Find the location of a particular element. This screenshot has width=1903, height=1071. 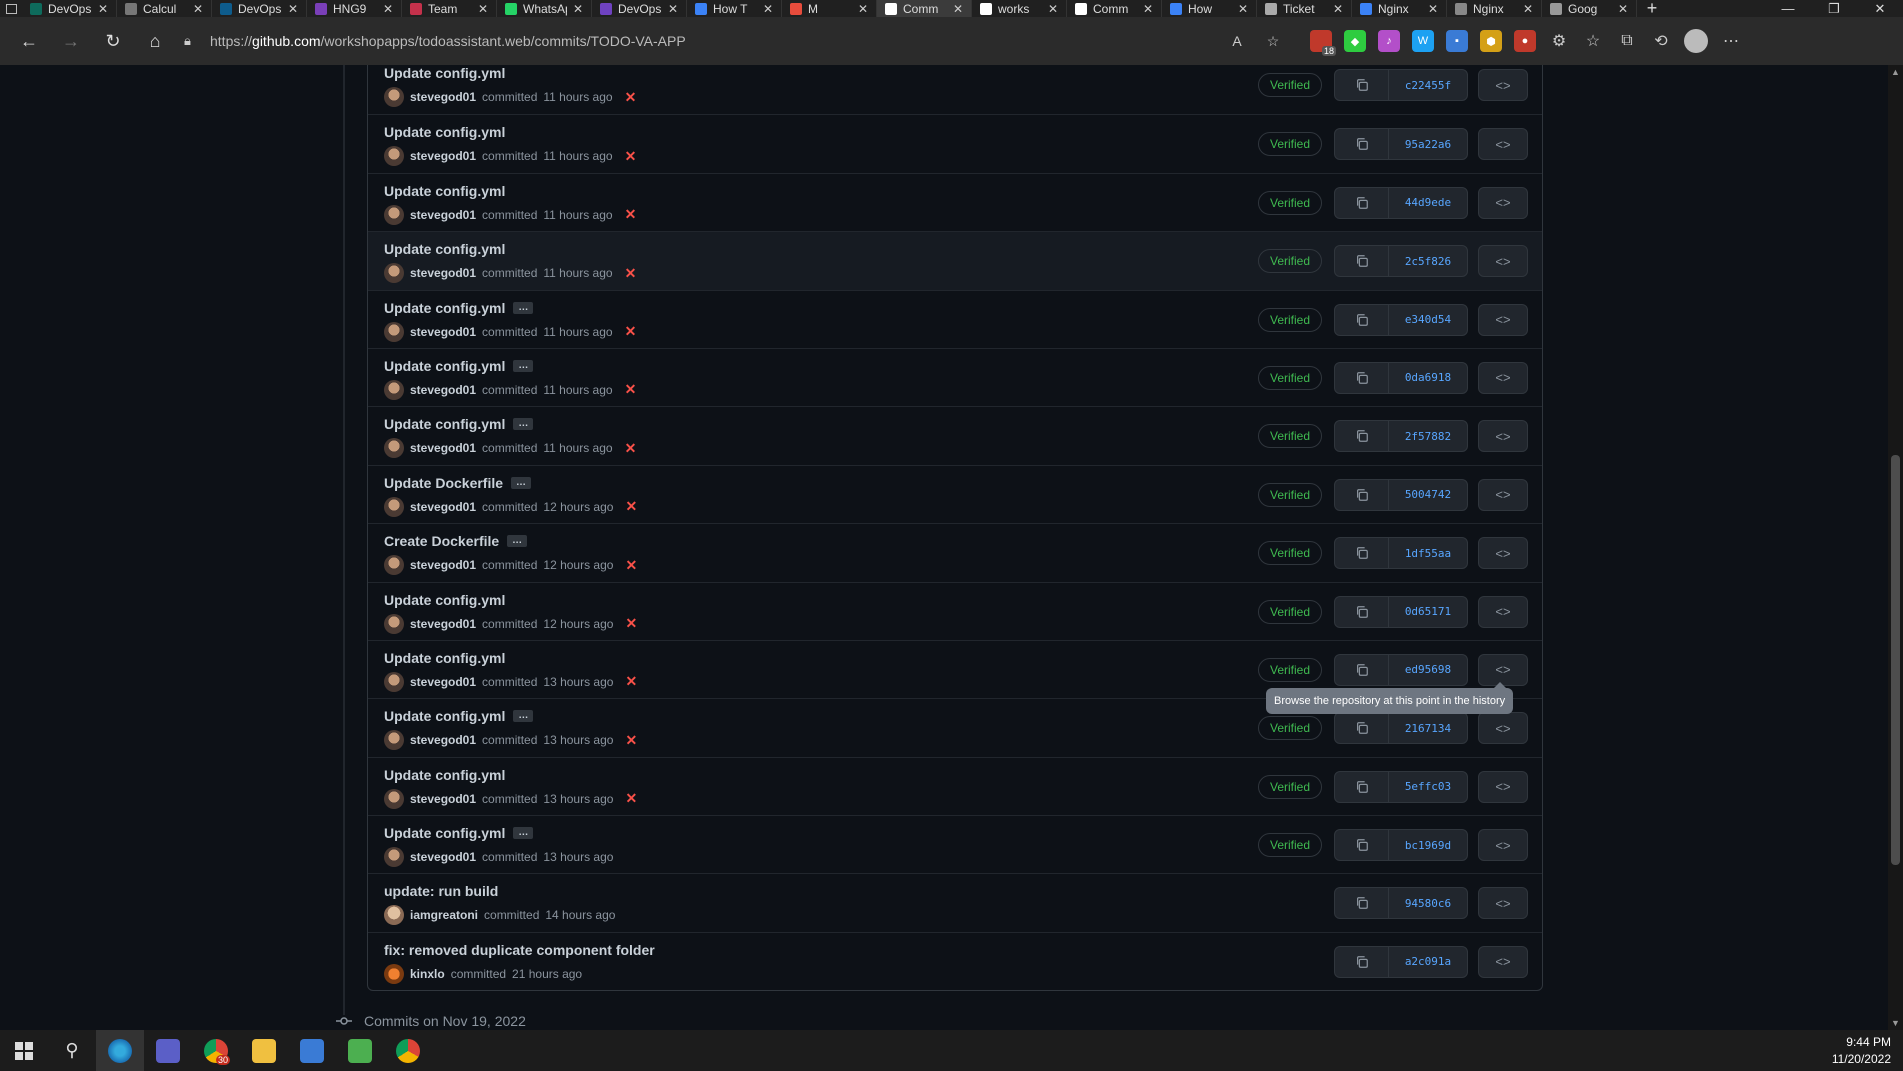

chrome-icon is located at coordinates (408, 1050).